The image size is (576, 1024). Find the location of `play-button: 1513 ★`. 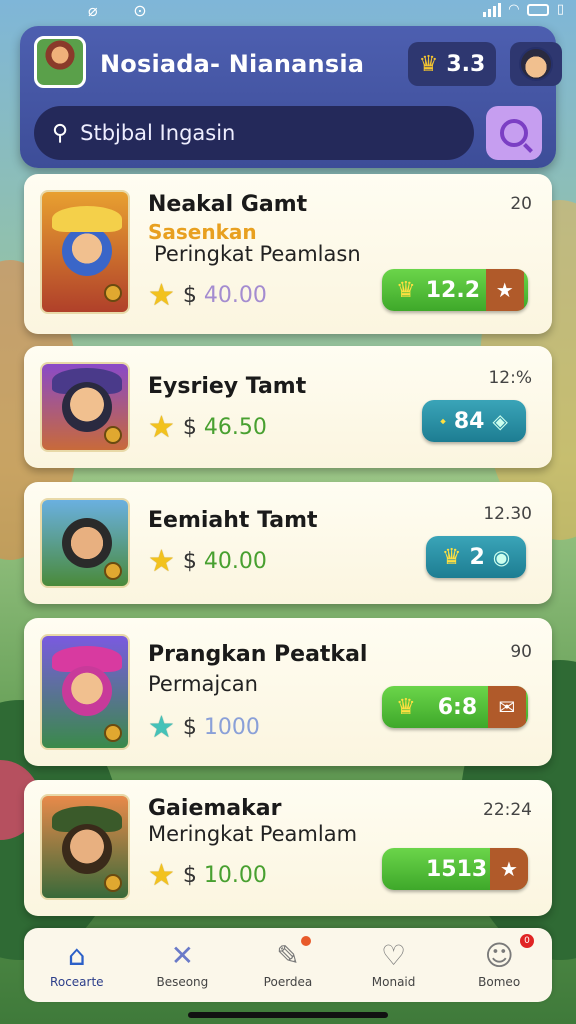

play-button: 1513 ★ is located at coordinates (455, 869).